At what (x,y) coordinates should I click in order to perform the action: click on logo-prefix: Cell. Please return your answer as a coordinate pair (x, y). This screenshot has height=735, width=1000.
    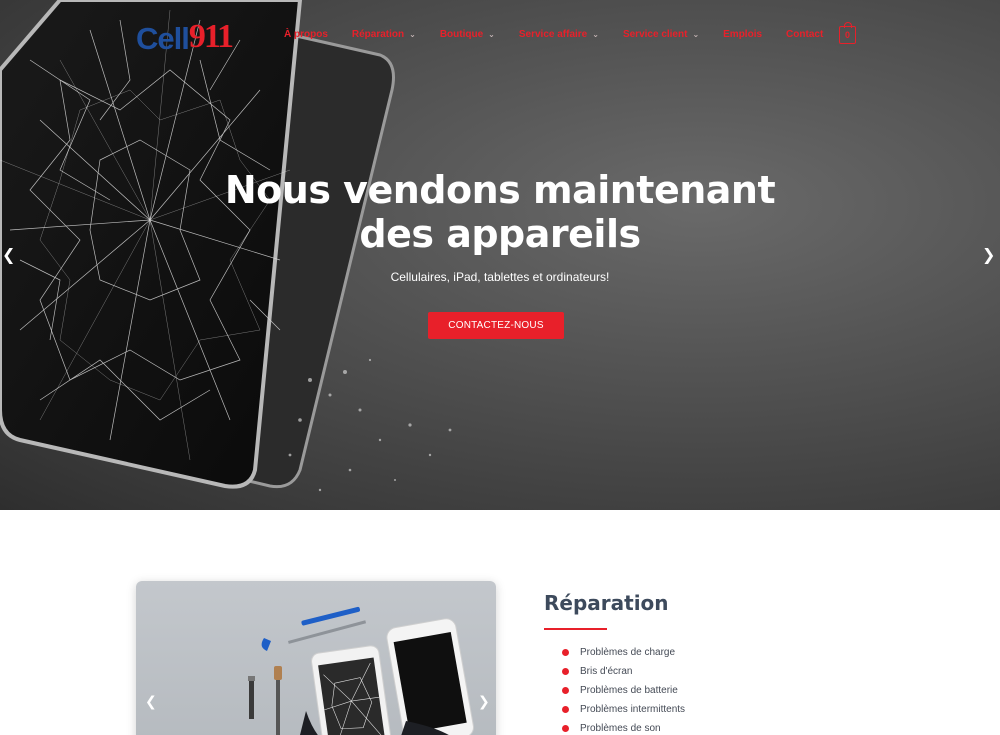
    Looking at the image, I should click on (163, 38).